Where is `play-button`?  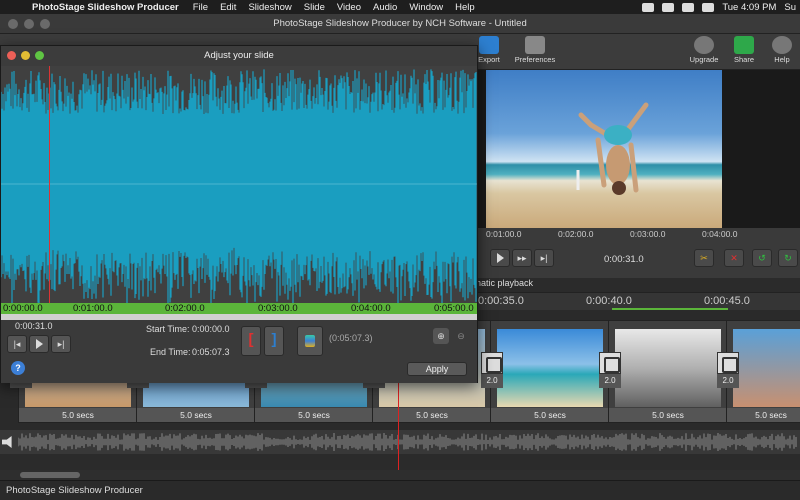
play-button is located at coordinates (500, 258).